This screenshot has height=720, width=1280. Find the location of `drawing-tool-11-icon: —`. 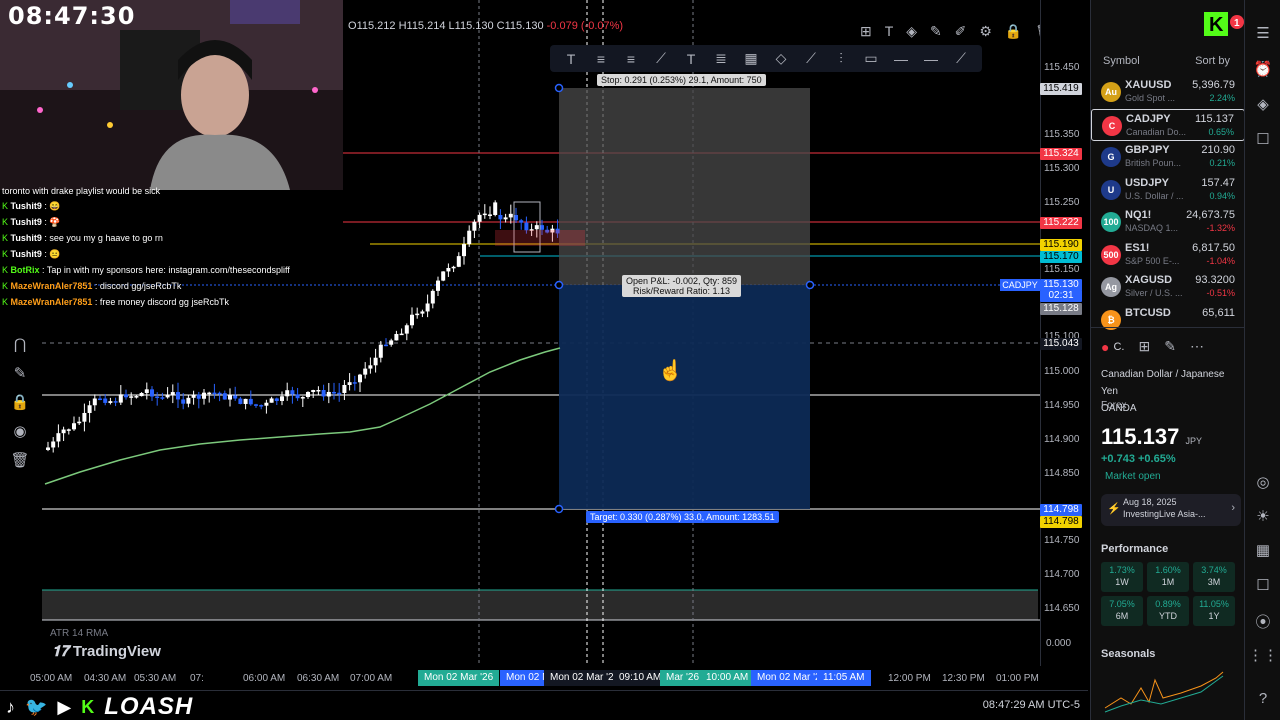

drawing-tool-11-icon: — is located at coordinates (901, 59).